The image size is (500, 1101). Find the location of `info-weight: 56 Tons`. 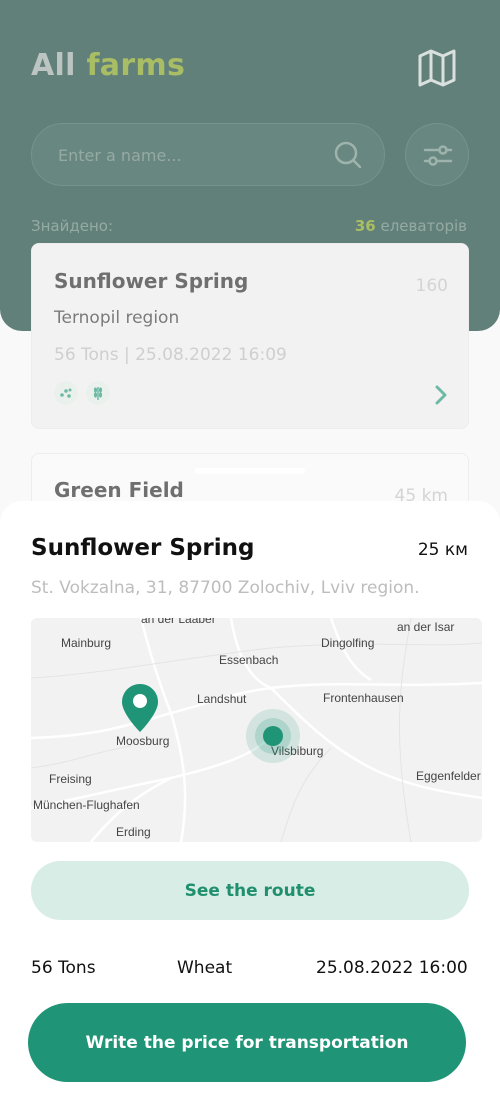

info-weight: 56 Tons is located at coordinates (63, 968).